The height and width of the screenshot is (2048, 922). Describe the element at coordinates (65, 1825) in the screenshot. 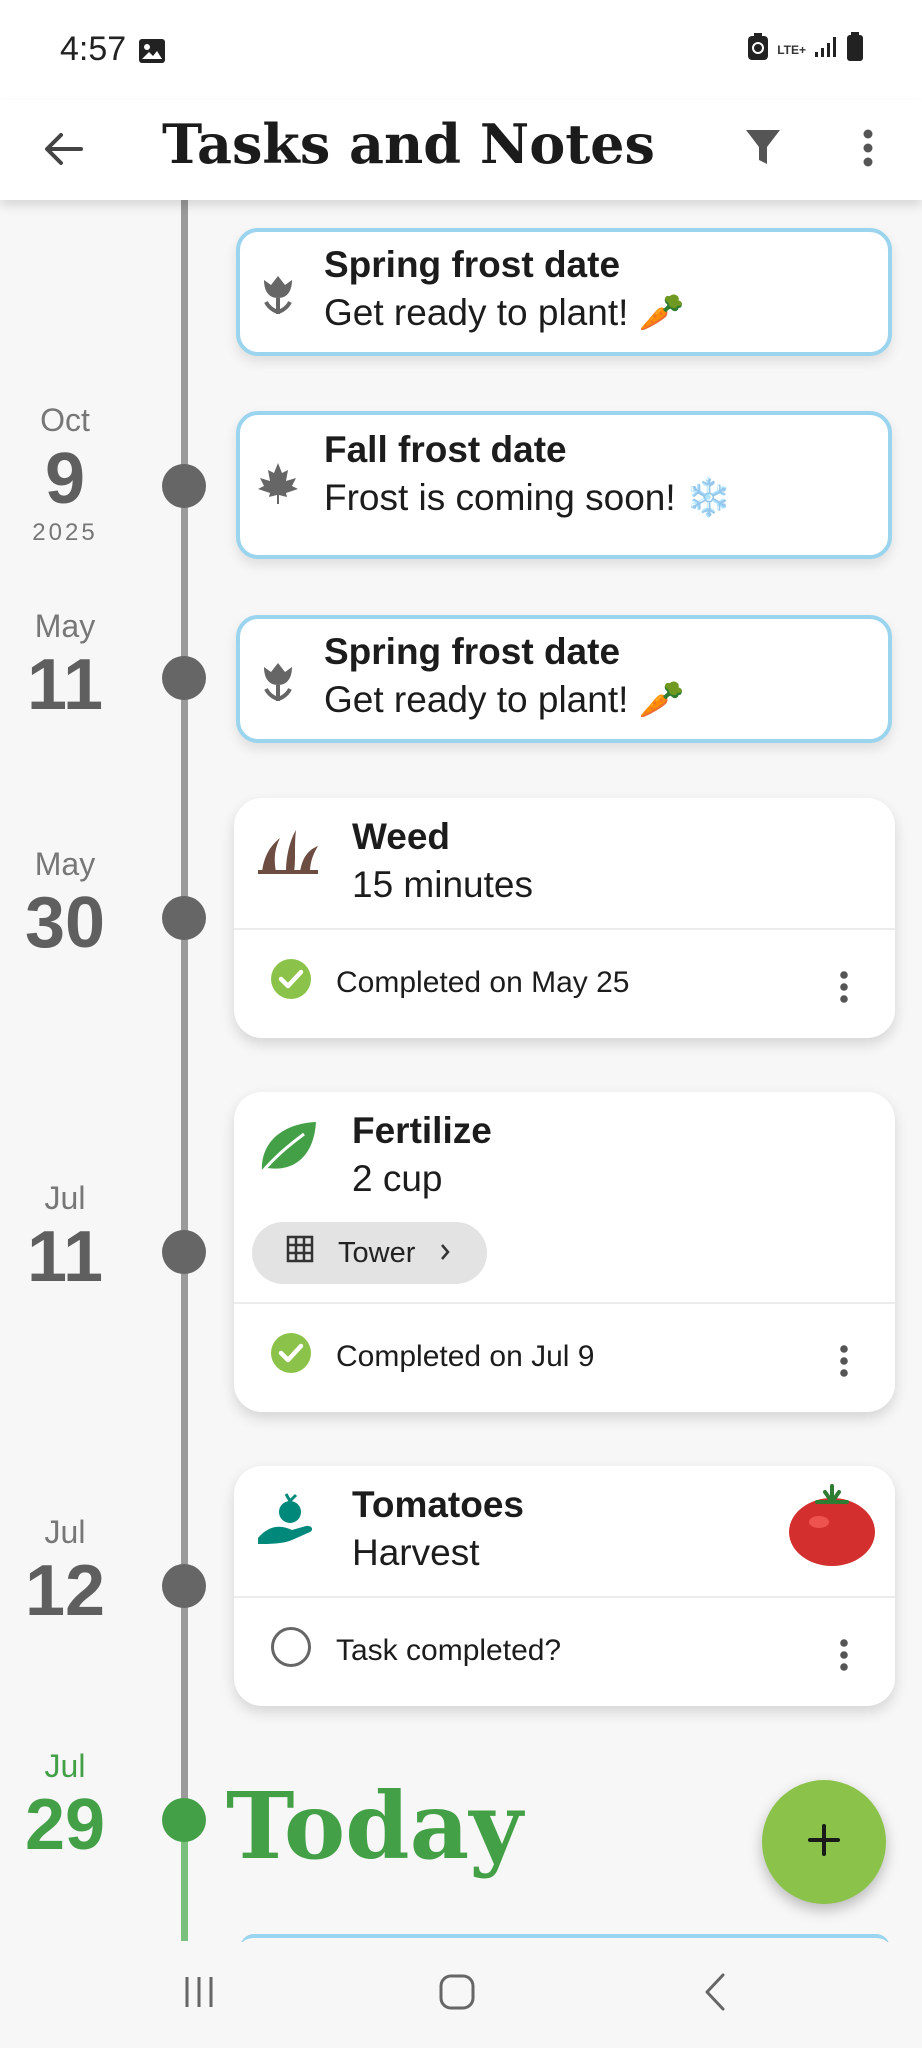

I see `date-day: 29` at that location.